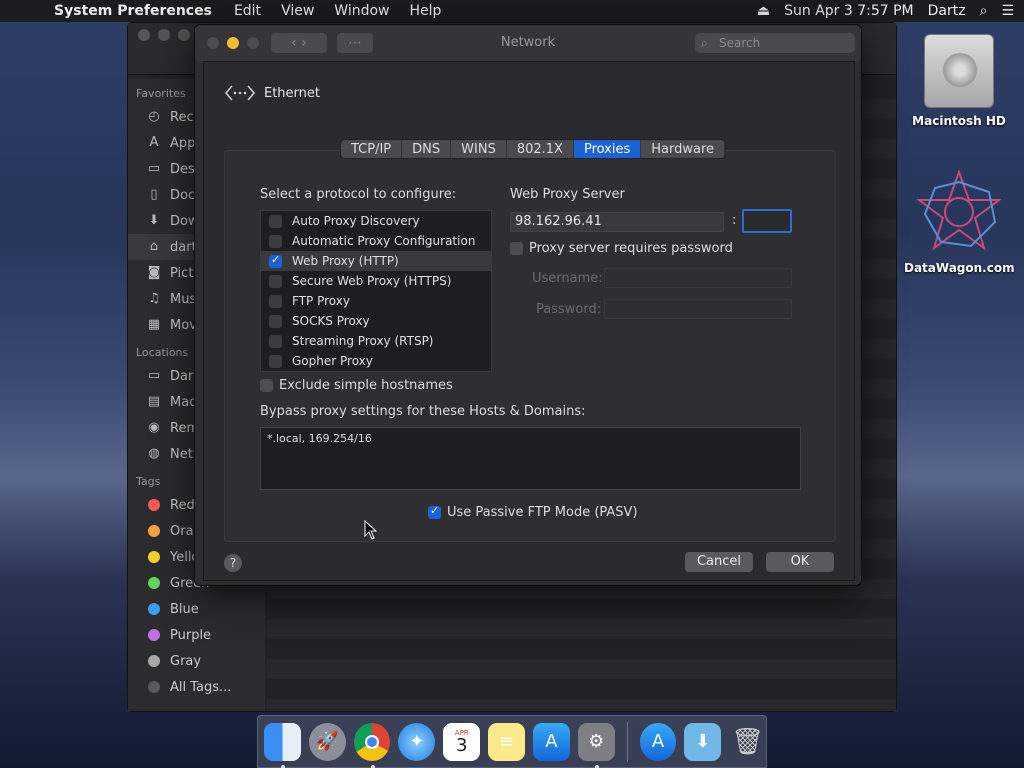 This screenshot has width=1024, height=768. I want to click on passive-ftp-label: Use Passive FTP Mode (PASV), so click(542, 512).